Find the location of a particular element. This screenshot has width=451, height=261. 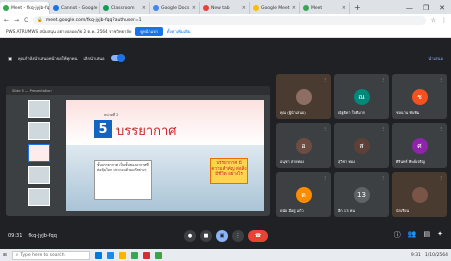

close-window-button: ✕ is located at coordinates (442, 8).